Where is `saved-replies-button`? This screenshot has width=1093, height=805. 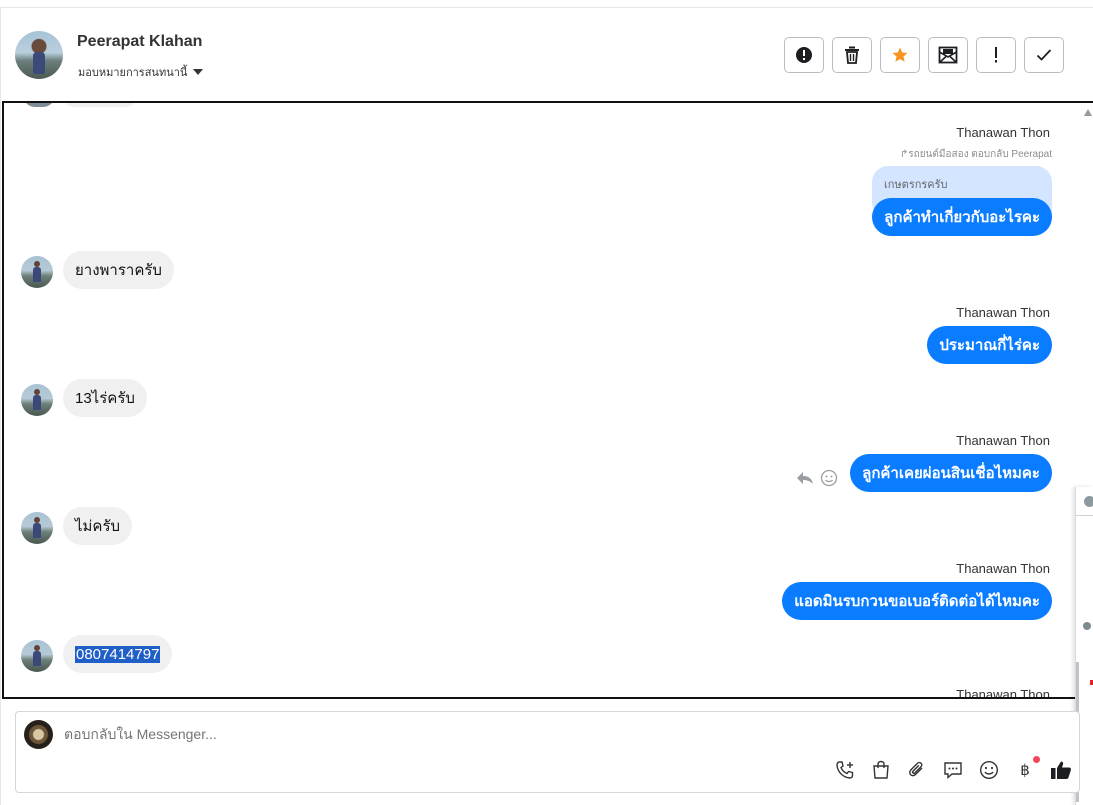 saved-replies-button is located at coordinates (953, 770).